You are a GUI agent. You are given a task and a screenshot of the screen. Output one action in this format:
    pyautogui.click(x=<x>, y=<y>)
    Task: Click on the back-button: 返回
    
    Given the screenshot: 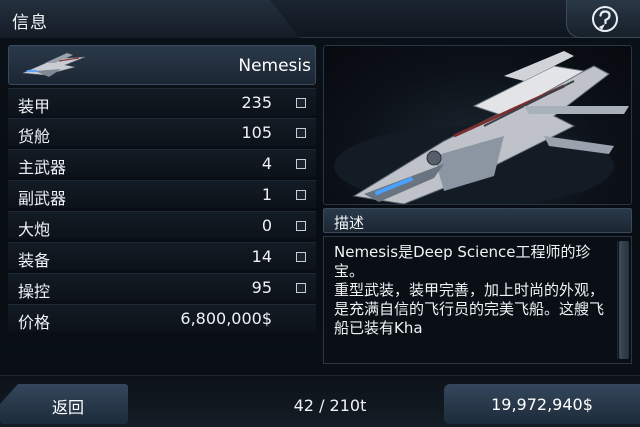 What is the action you would take?
    pyautogui.click(x=64, y=404)
    